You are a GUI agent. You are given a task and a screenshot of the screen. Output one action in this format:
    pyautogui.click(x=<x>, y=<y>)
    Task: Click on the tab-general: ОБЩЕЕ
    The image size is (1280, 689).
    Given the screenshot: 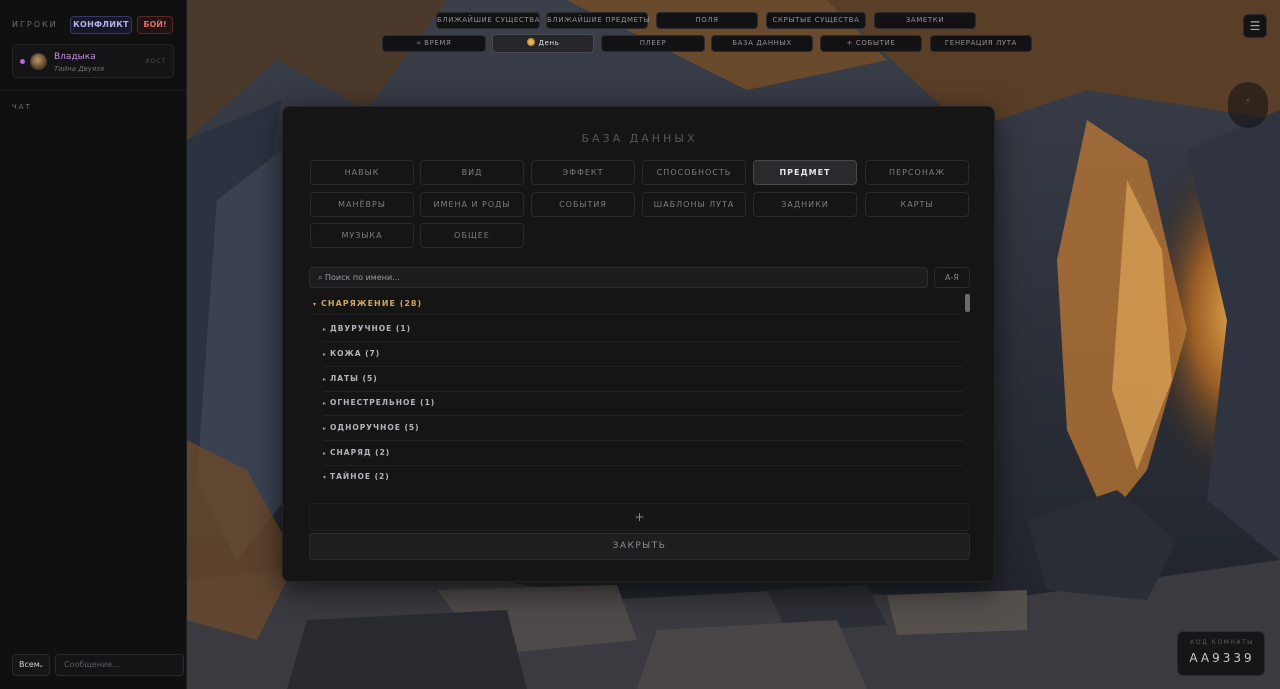 What is the action you would take?
    pyautogui.click(x=472, y=235)
    